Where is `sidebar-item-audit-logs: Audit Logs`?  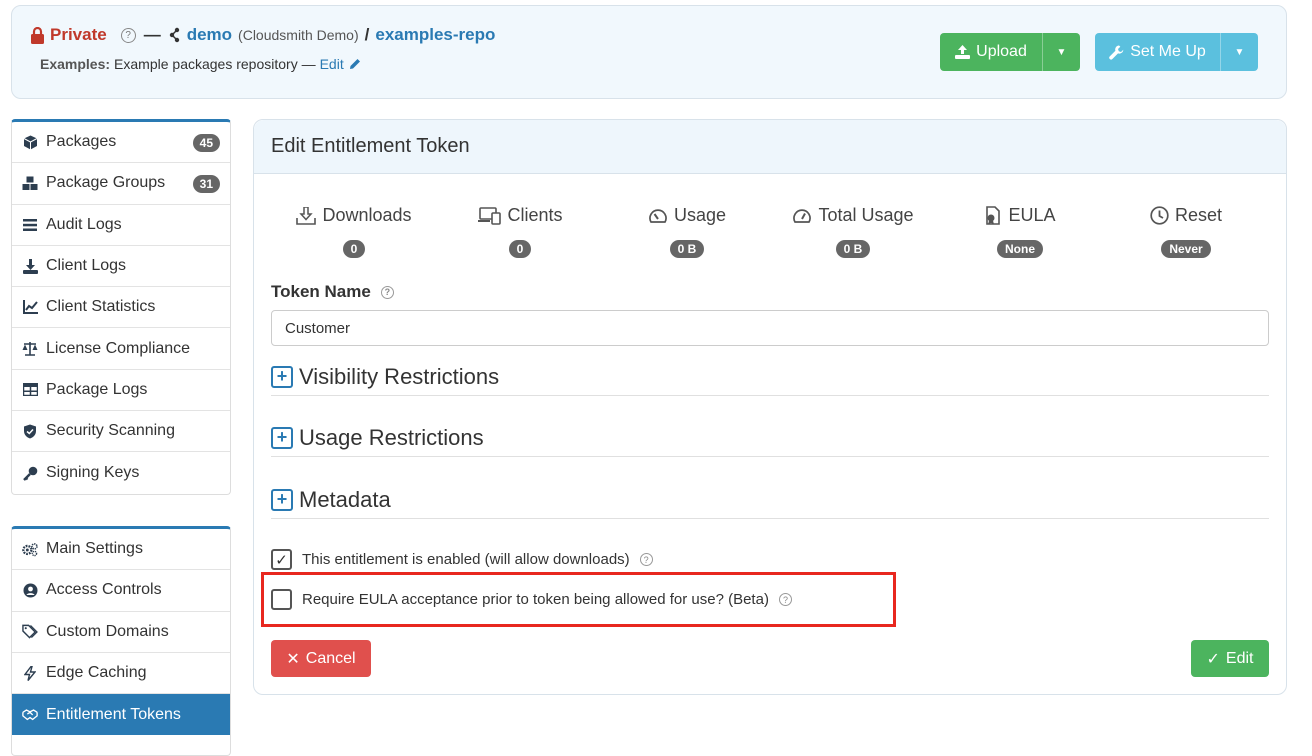 sidebar-item-audit-logs: Audit Logs is located at coordinates (121, 225).